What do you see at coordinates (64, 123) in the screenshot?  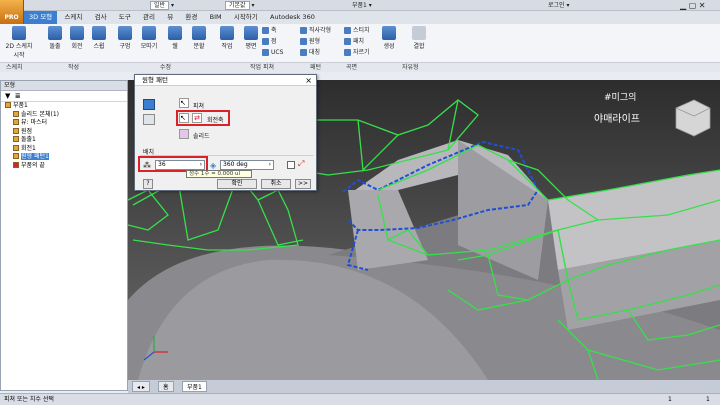 I see `tree-item-view: 뷰: 마스터` at bounding box center [64, 123].